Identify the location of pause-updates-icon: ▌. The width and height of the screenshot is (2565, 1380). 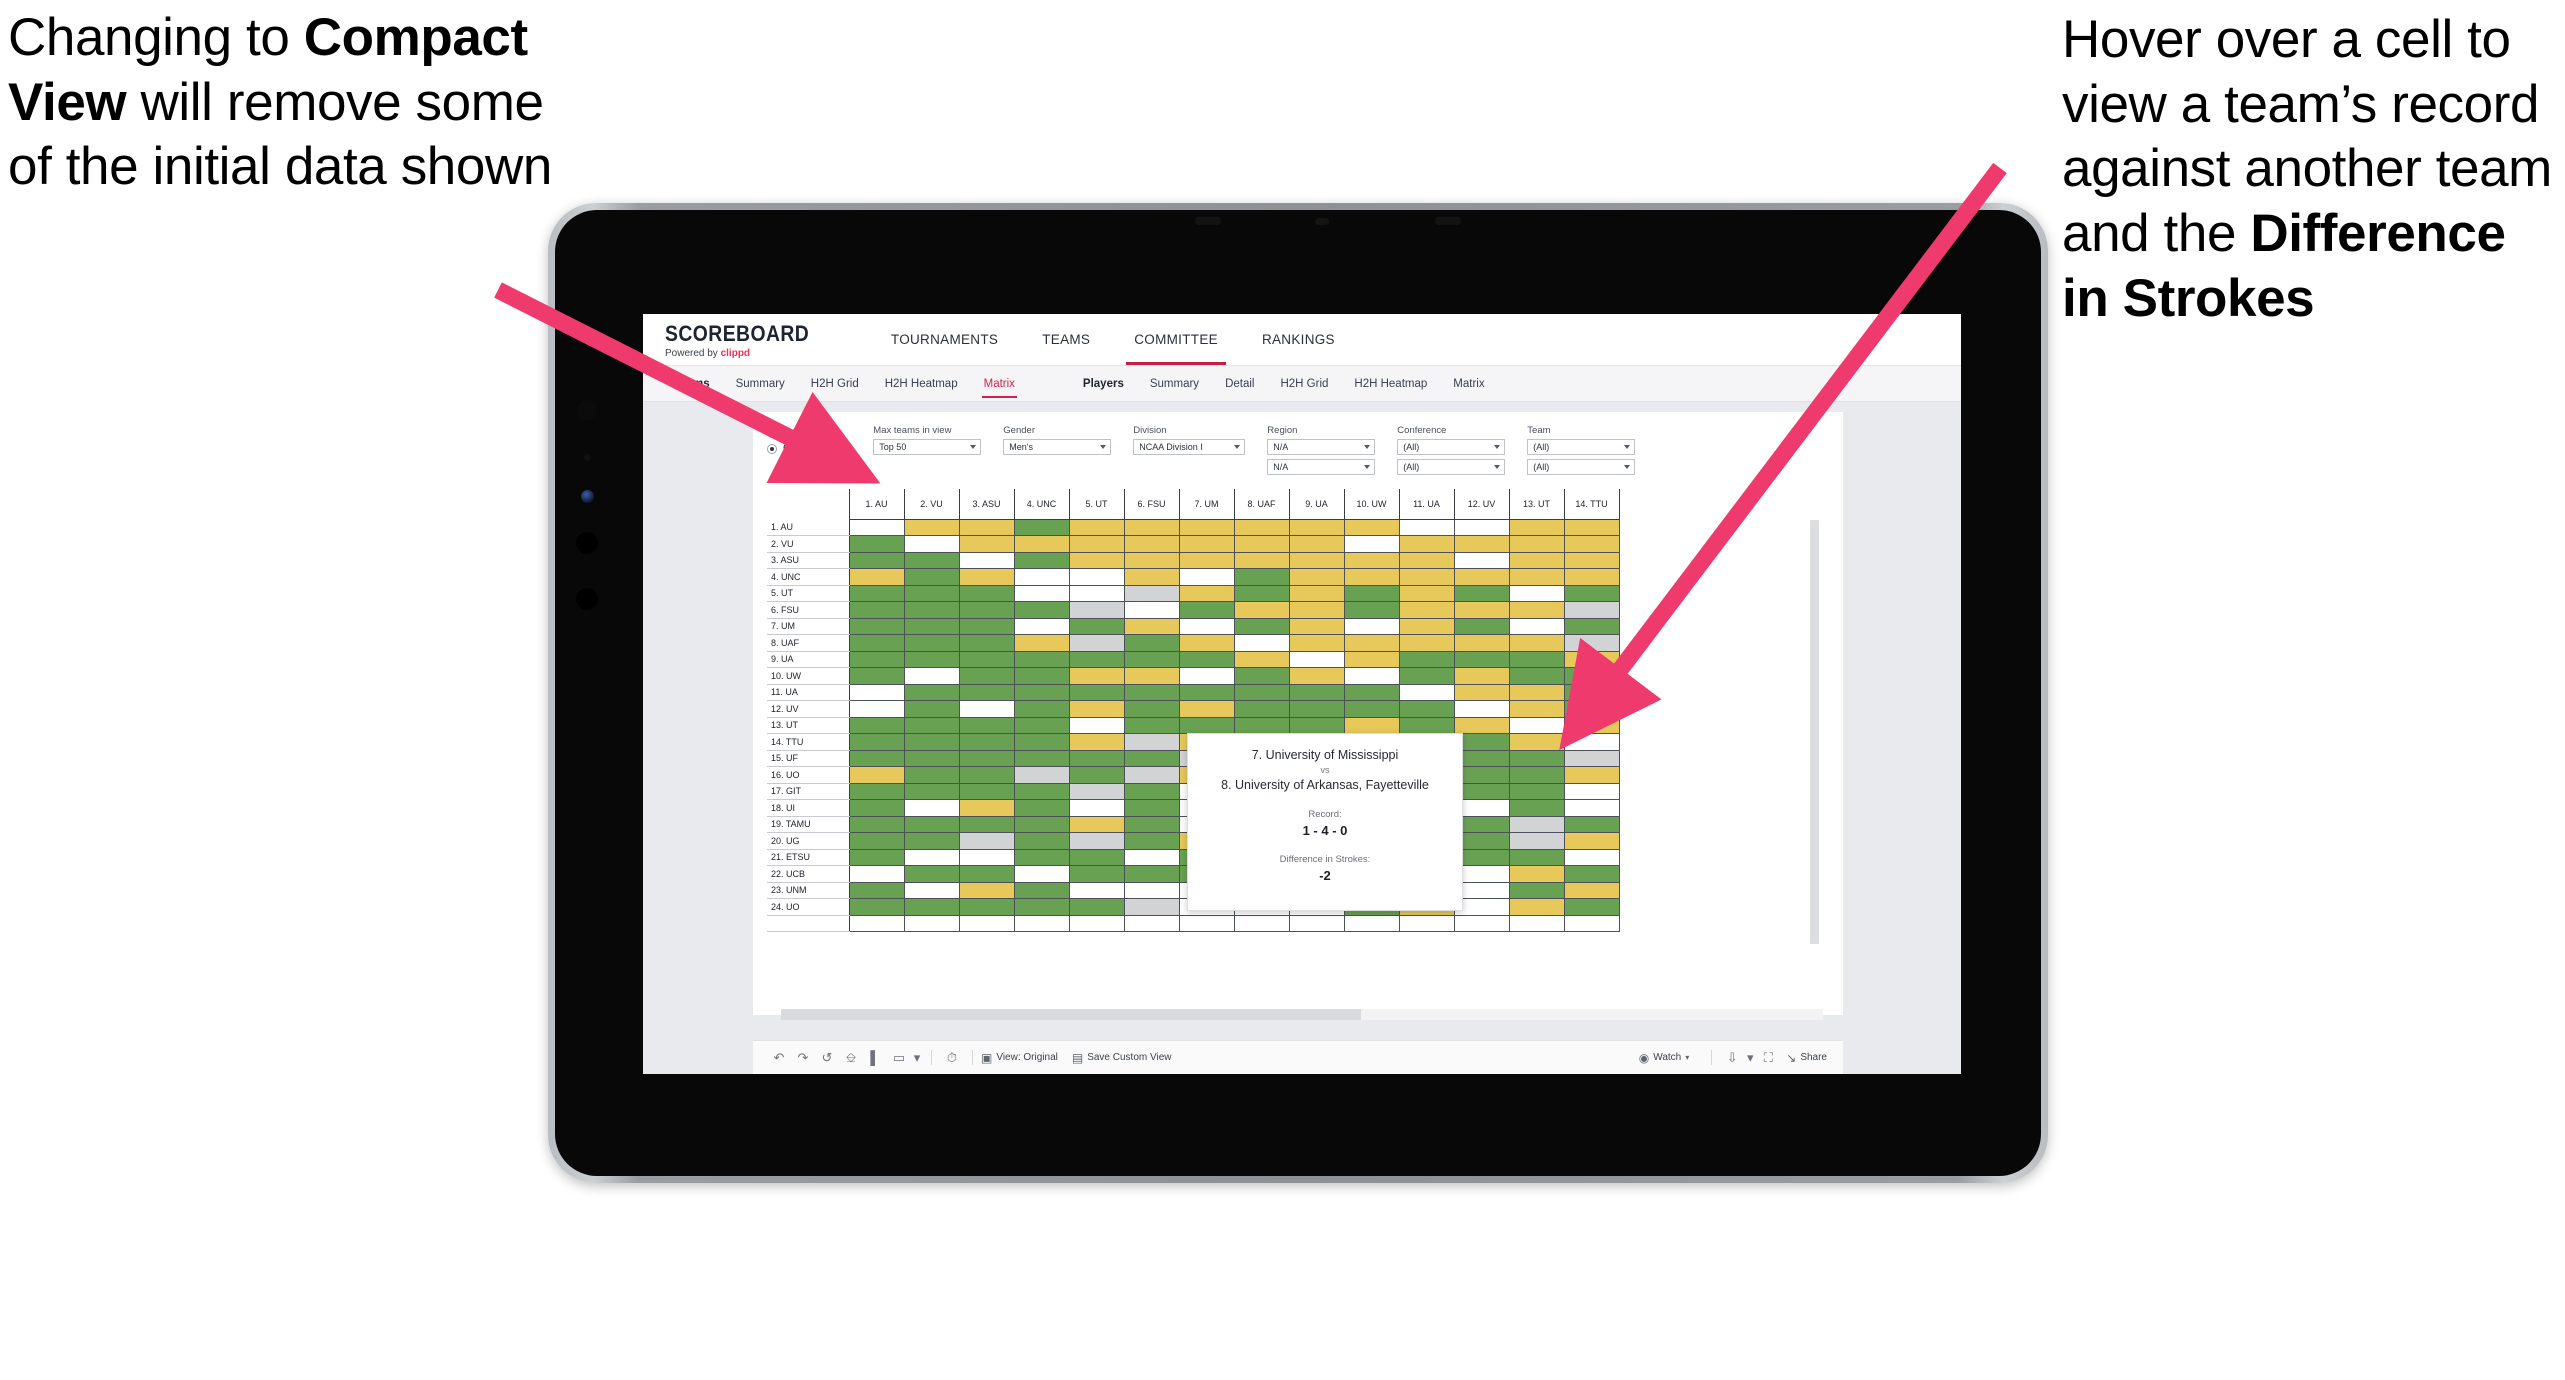
(875, 1058).